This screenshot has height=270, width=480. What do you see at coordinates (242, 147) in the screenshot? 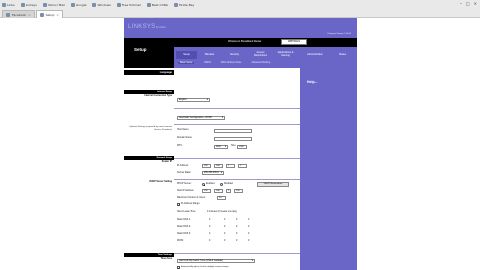
I see `mtu-size-input: 1500` at bounding box center [242, 147].